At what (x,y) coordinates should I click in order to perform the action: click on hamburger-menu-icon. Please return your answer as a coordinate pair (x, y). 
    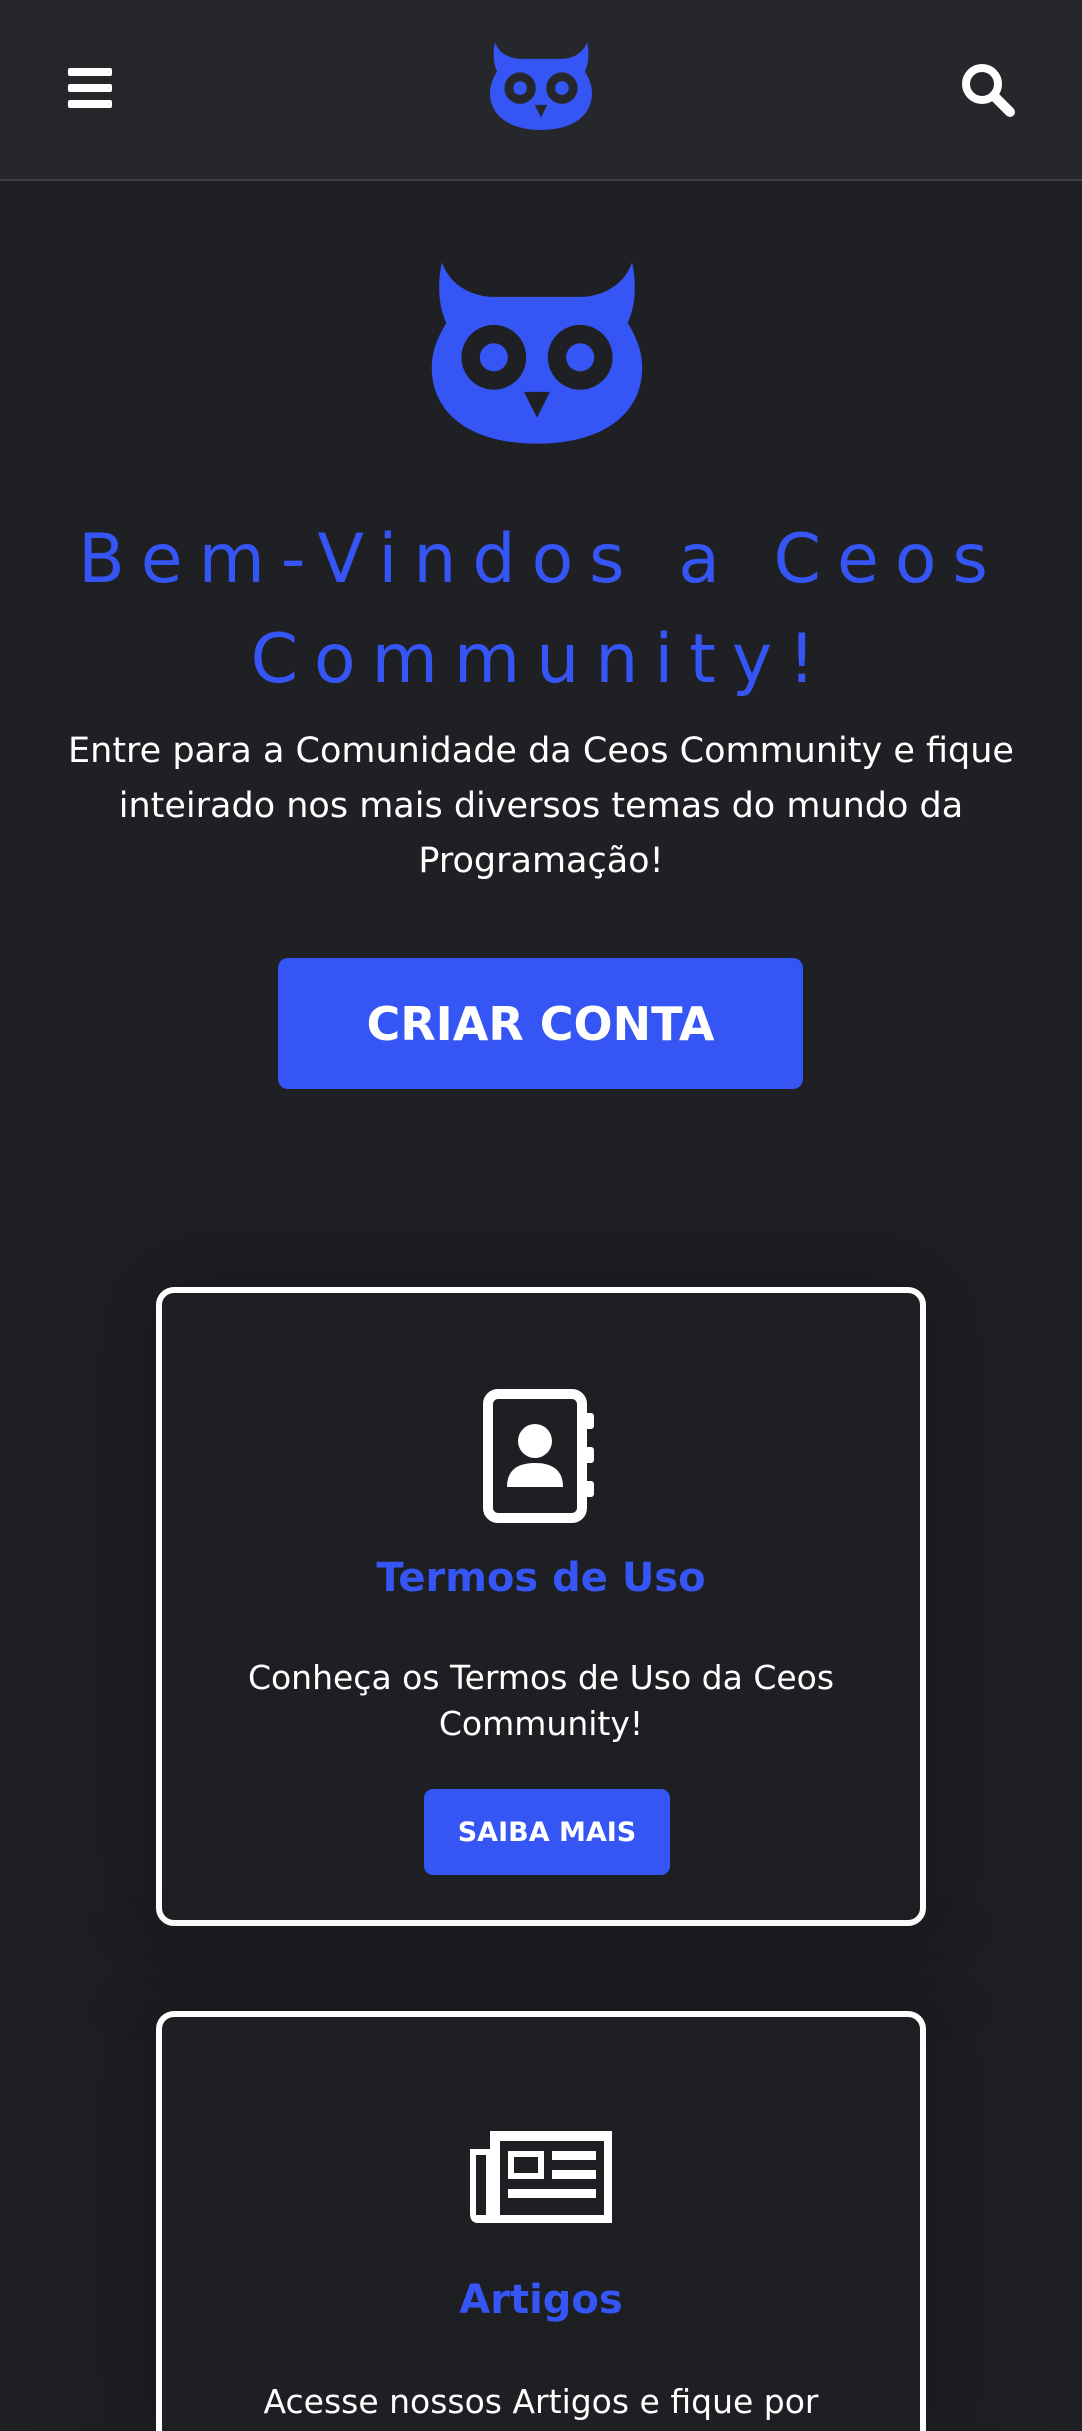
    Looking at the image, I should click on (90, 72).